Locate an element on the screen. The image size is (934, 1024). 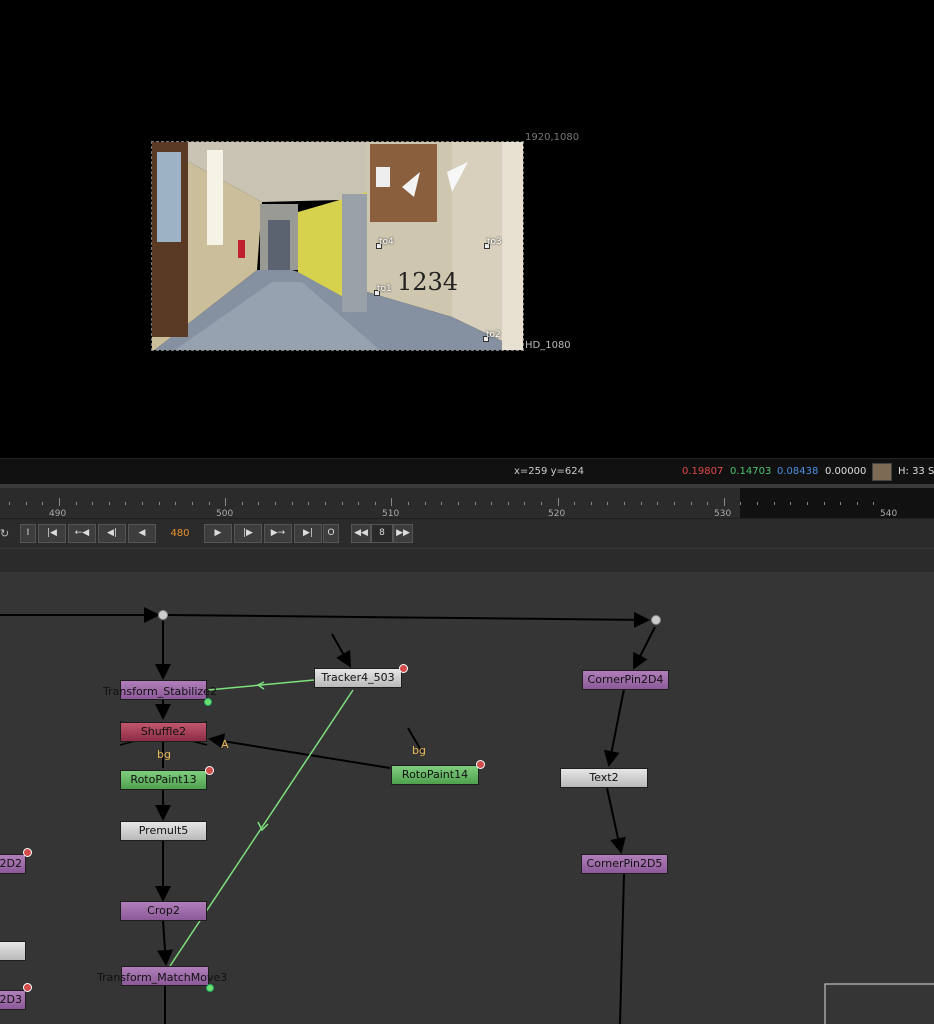
pin-label: to3 is located at coordinates (494, 242).